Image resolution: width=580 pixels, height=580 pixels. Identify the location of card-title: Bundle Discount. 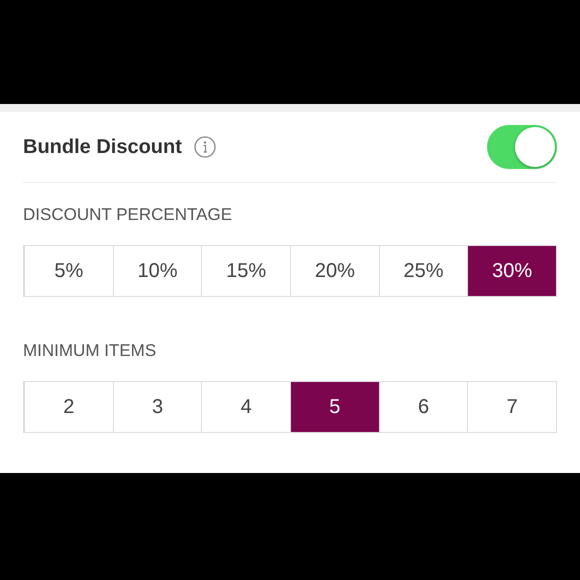
(102, 147).